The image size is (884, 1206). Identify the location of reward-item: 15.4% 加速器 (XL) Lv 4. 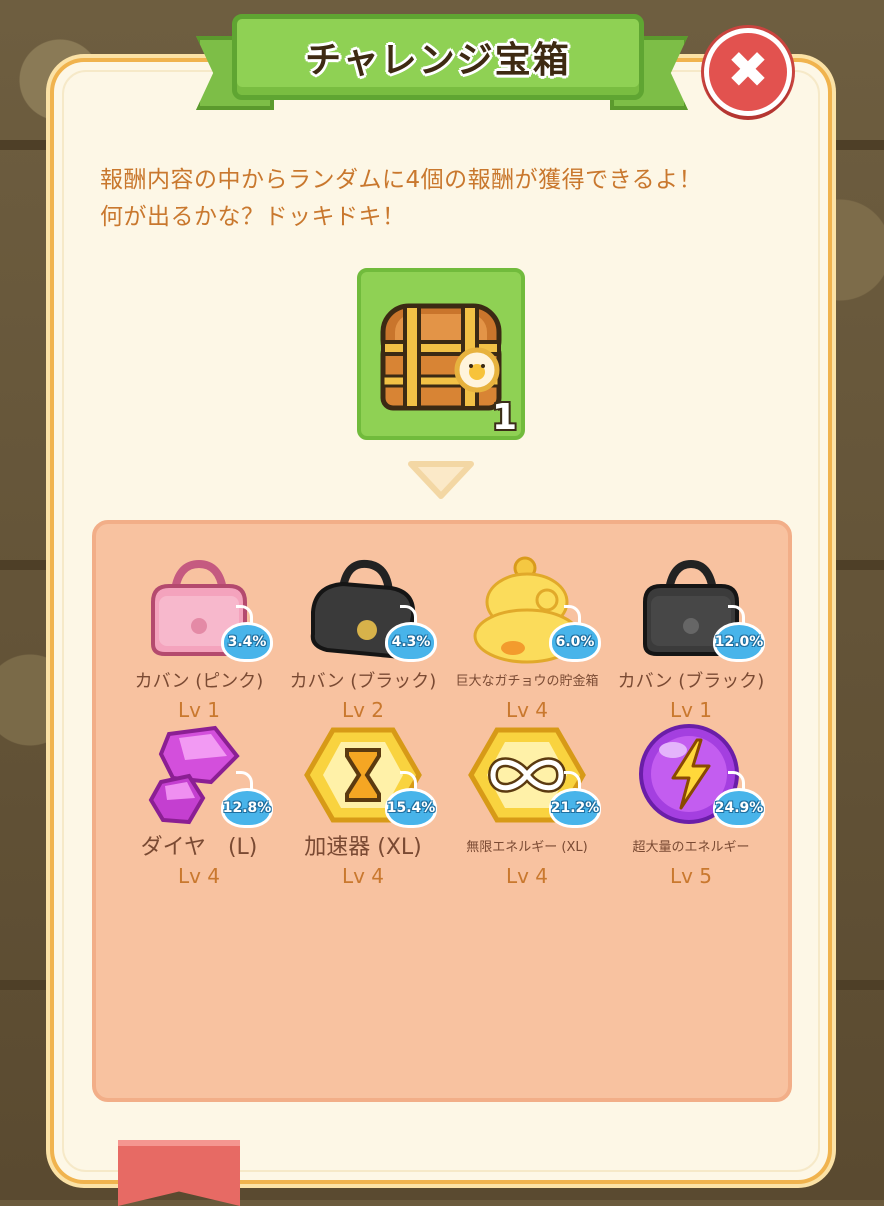
(363, 804).